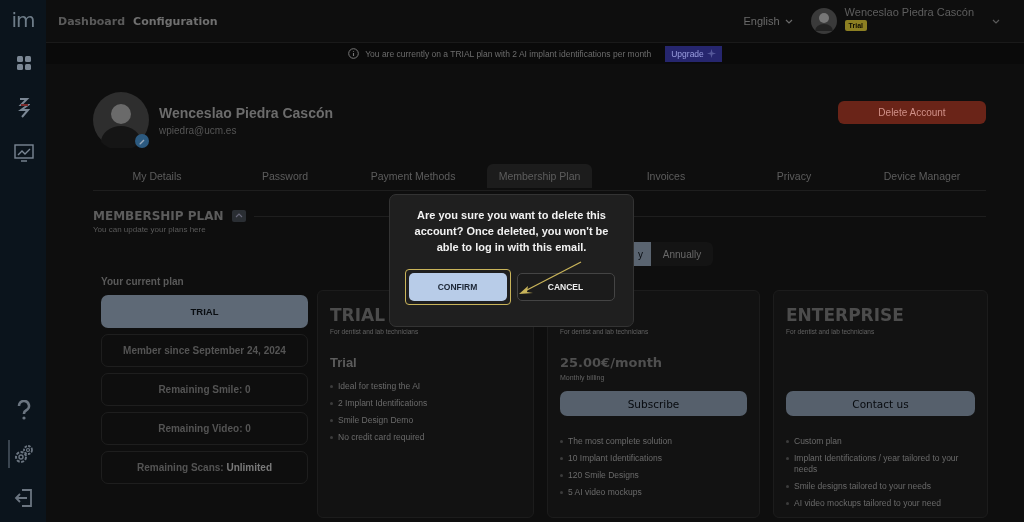 This screenshot has height=522, width=1024. I want to click on breadcrumb-item: Configuration, so click(175, 21).